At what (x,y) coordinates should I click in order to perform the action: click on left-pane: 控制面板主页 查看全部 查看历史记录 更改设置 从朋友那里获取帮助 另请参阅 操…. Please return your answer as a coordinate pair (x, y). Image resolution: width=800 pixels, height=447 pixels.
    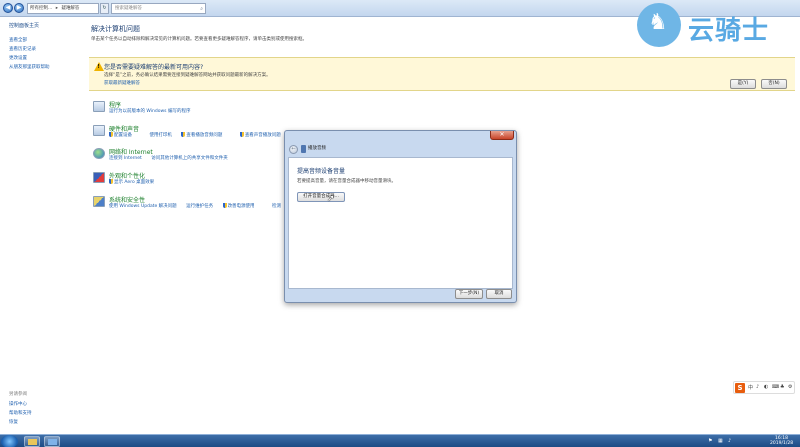
    Looking at the image, I should click on (42, 225).